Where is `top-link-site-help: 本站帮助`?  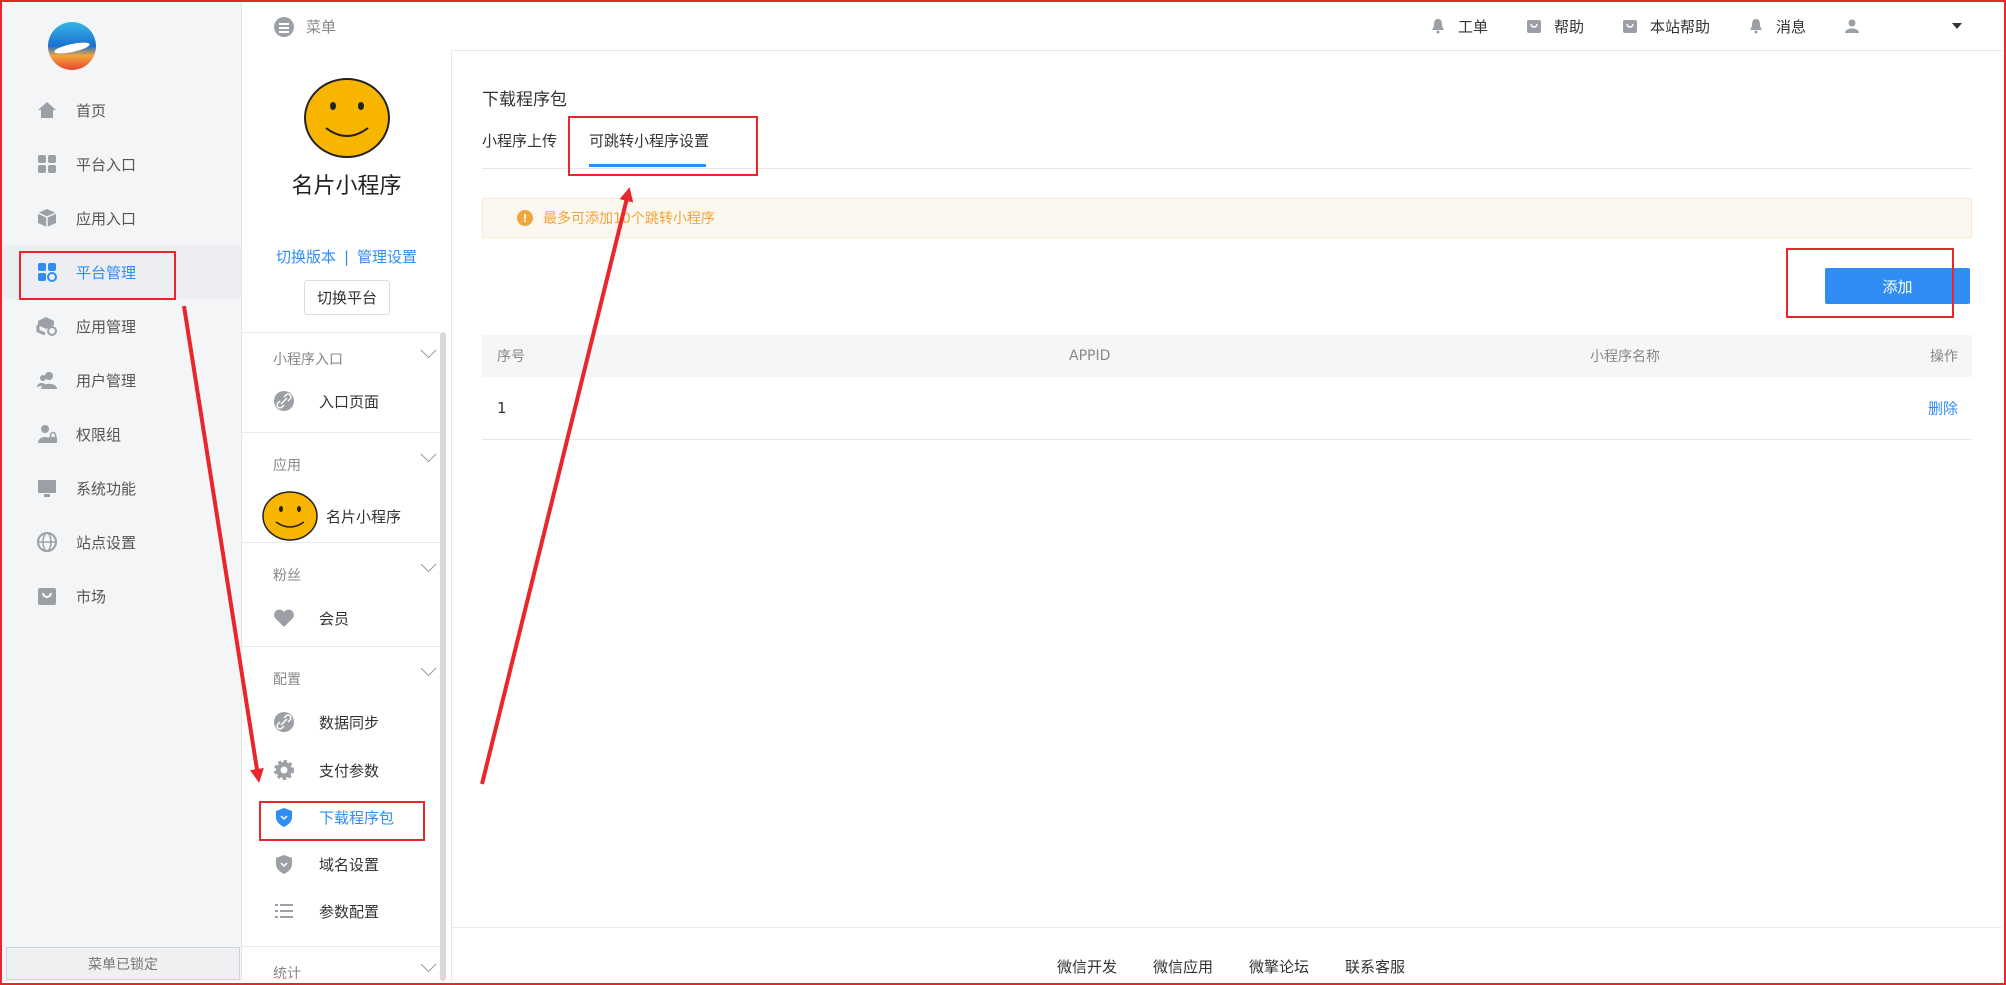
top-link-site-help: 本站帮助 is located at coordinates (1666, 26).